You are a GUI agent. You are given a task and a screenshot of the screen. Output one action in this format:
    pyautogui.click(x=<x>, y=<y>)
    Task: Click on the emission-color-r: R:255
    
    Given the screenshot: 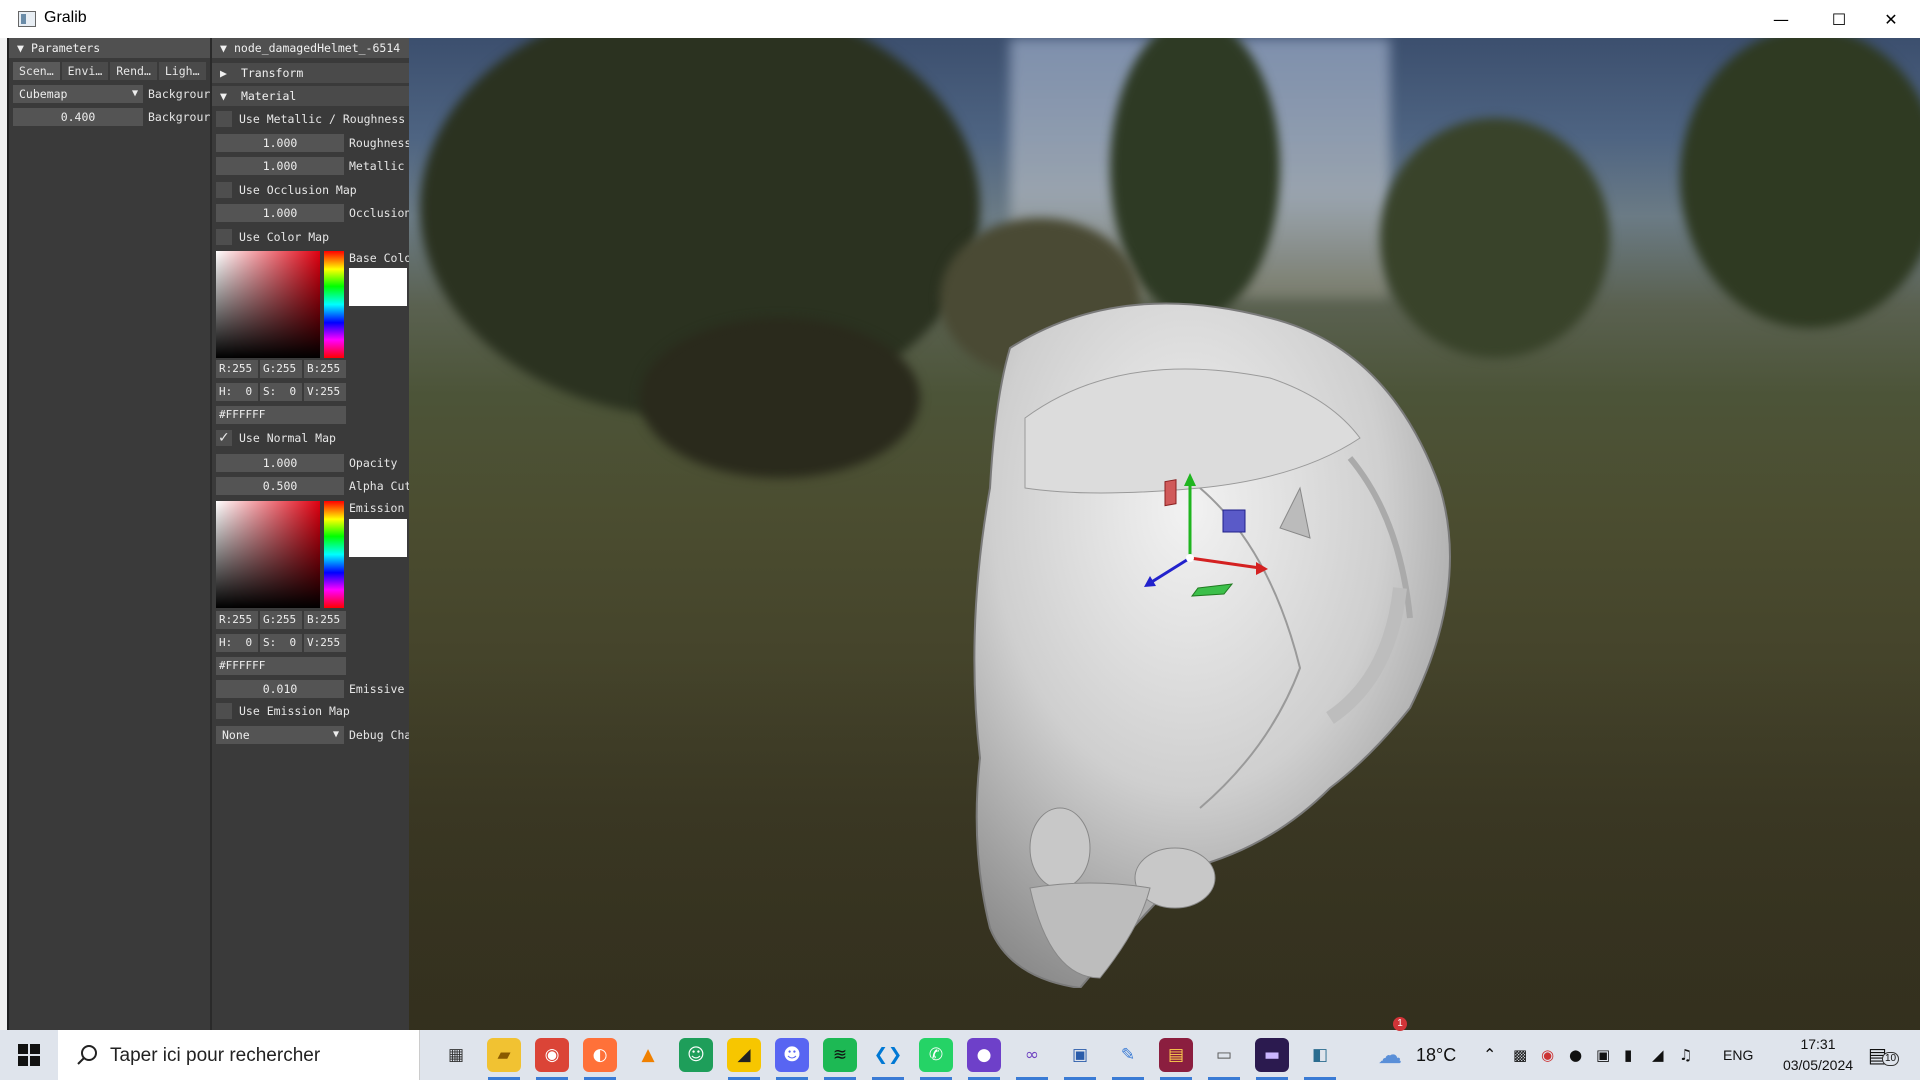 What is the action you would take?
    pyautogui.click(x=237, y=620)
    